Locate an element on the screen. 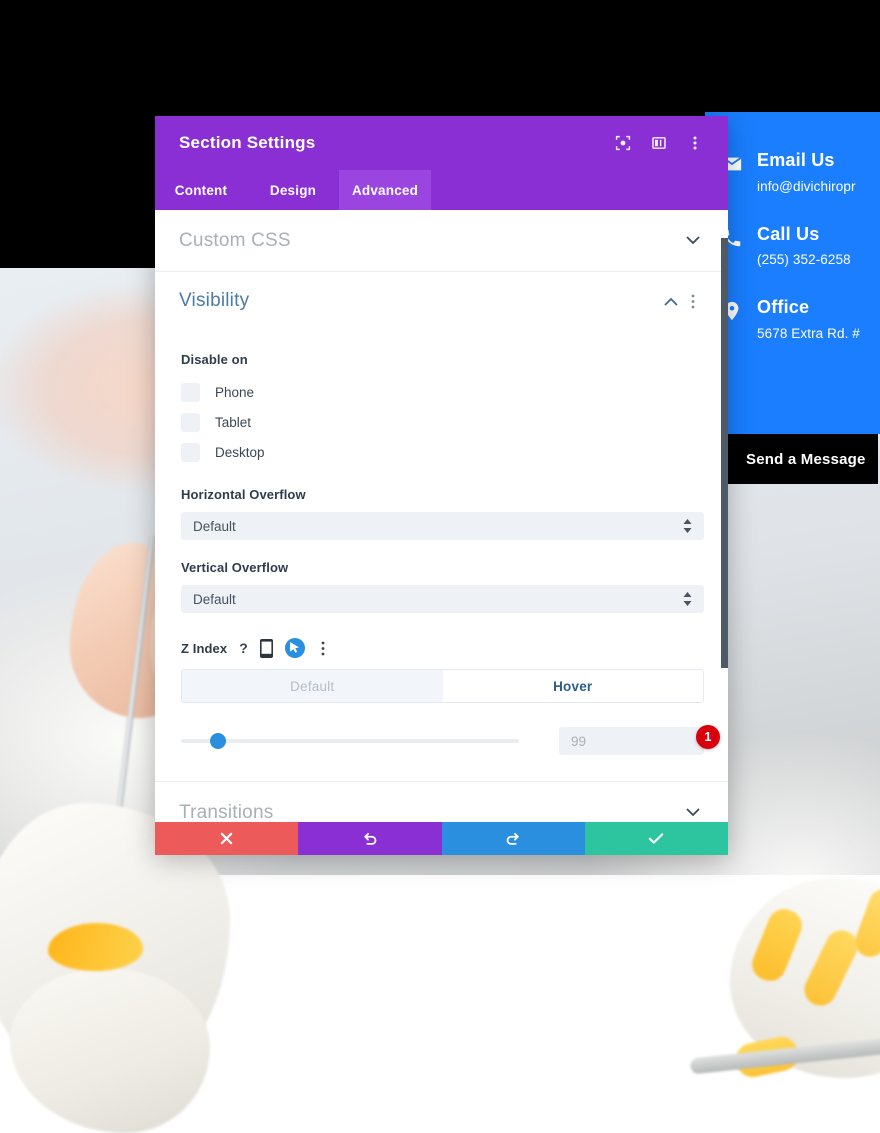 The width and height of the screenshot is (880, 1133). hover-cursor-icon is located at coordinates (294, 648).